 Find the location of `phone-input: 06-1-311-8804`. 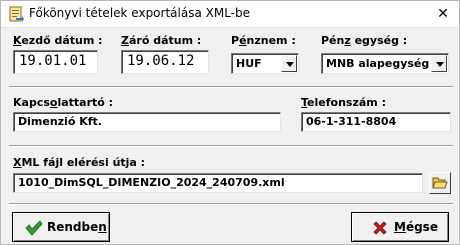

phone-input: 06-1-311-8804 is located at coordinates (376, 122).